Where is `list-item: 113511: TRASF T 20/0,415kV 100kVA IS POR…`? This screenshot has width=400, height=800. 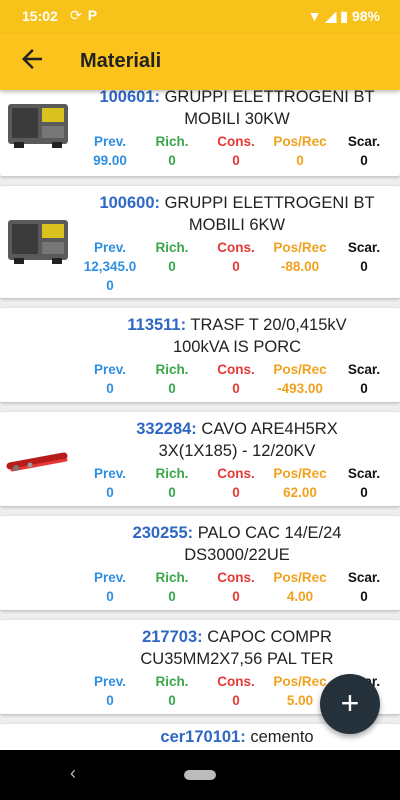 list-item: 113511: TRASF T 20/0,415kV 100kVA IS POR… is located at coordinates (200, 355).